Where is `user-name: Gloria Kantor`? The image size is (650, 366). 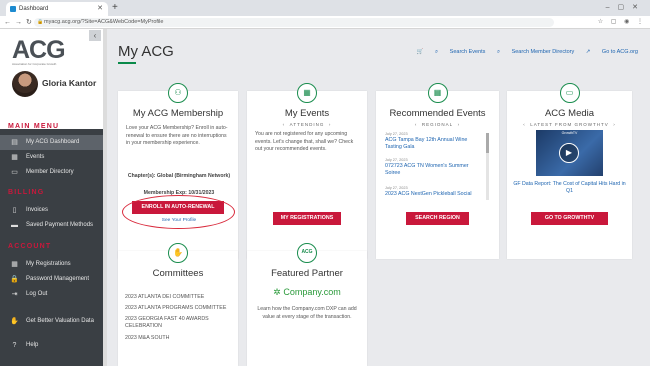 user-name: Gloria Kantor is located at coordinates (69, 83).